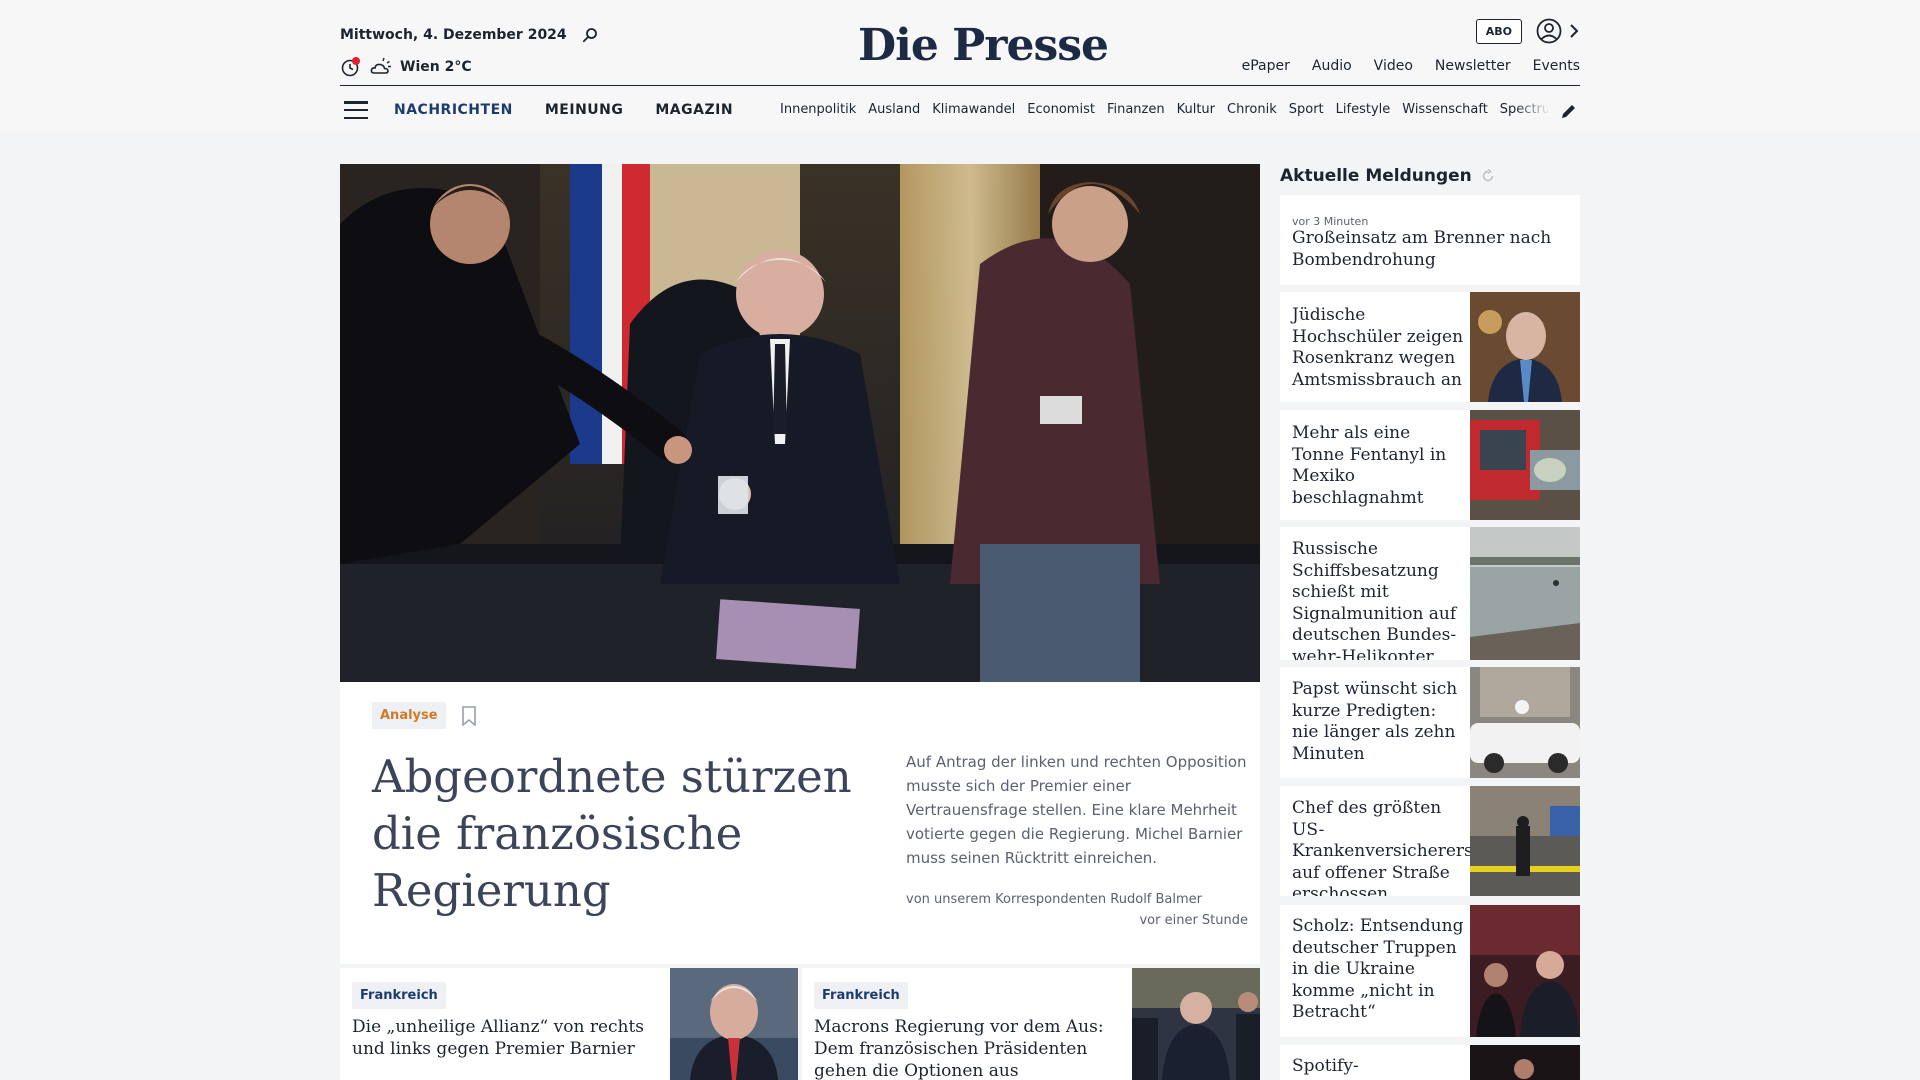  Describe the element at coordinates (1574, 31) in the screenshot. I see `chevron-right-icon` at that location.